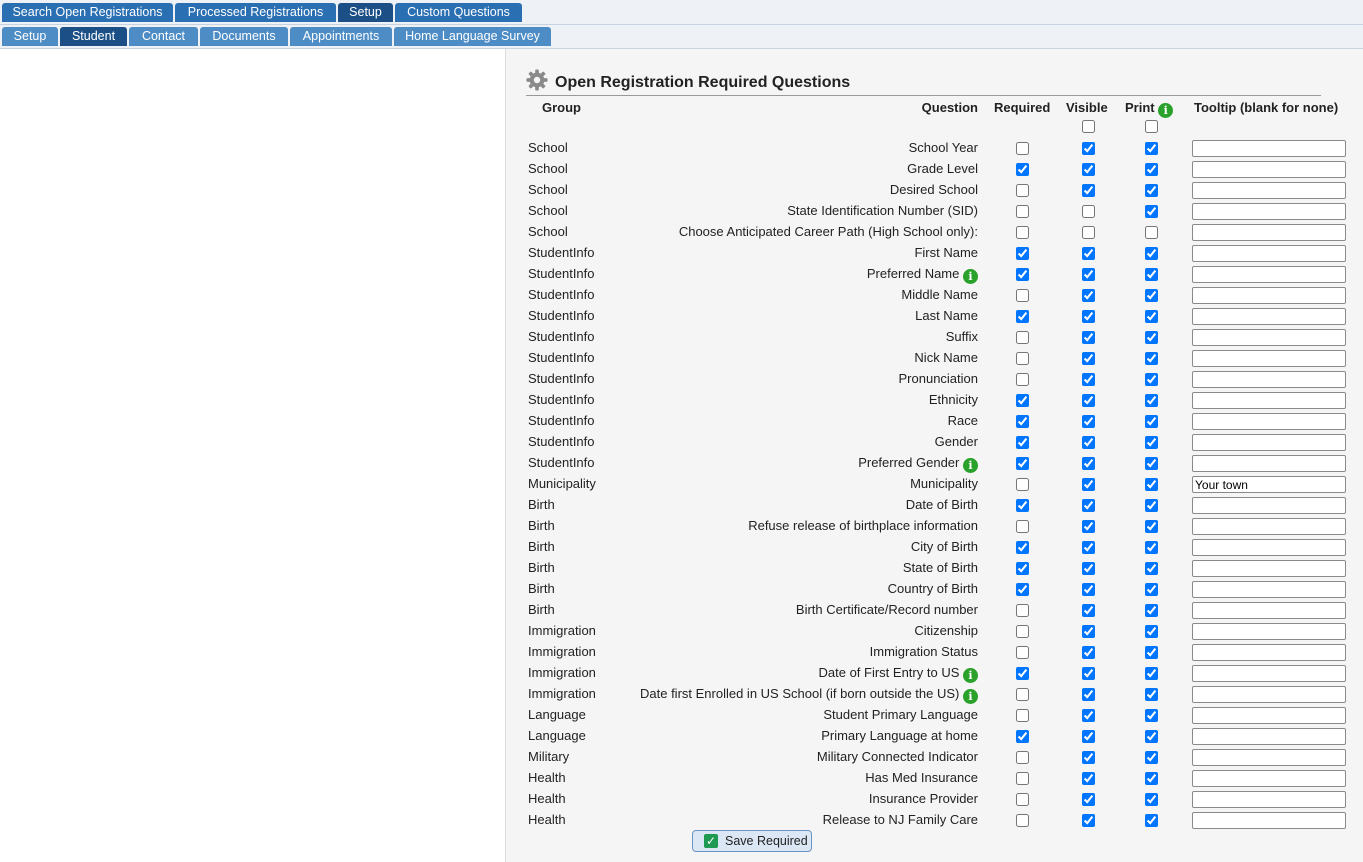  What do you see at coordinates (87, 12) in the screenshot?
I see `tab-search-open-registrations: Search Open Registrations` at bounding box center [87, 12].